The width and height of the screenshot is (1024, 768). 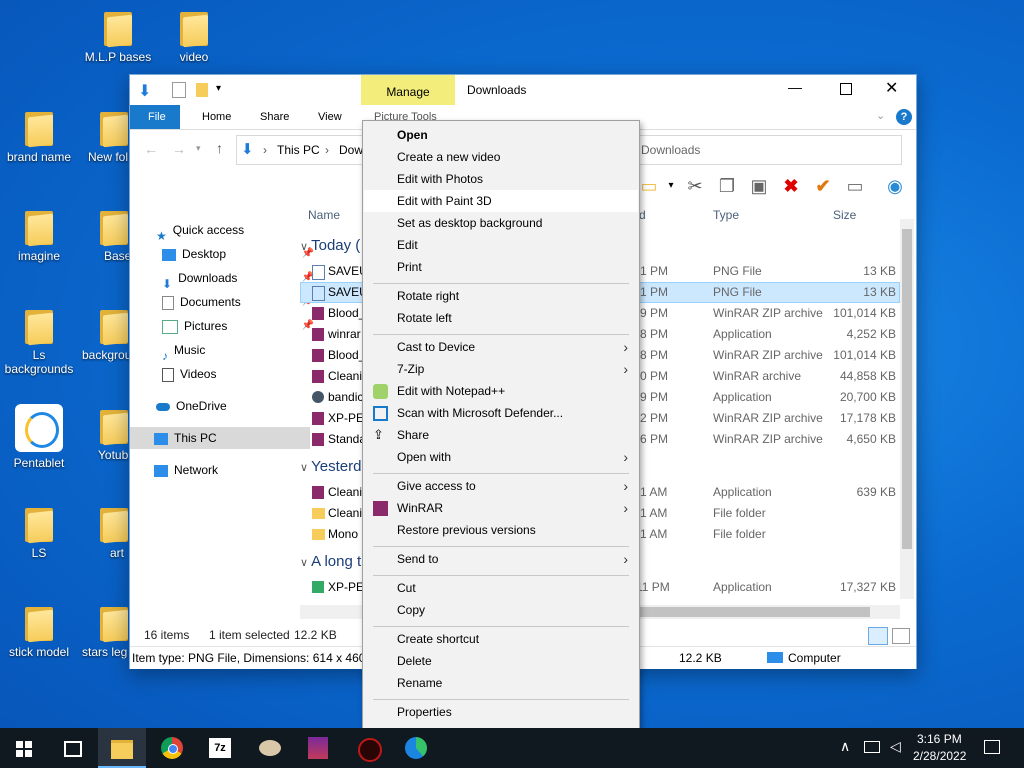 What do you see at coordinates (846, 89) in the screenshot?
I see `maximize-button` at bounding box center [846, 89].